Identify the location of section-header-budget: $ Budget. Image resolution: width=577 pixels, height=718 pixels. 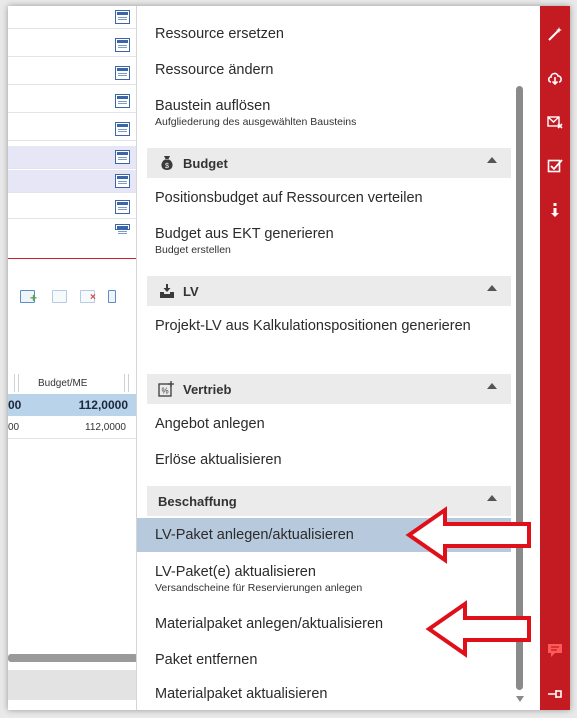
(329, 163).